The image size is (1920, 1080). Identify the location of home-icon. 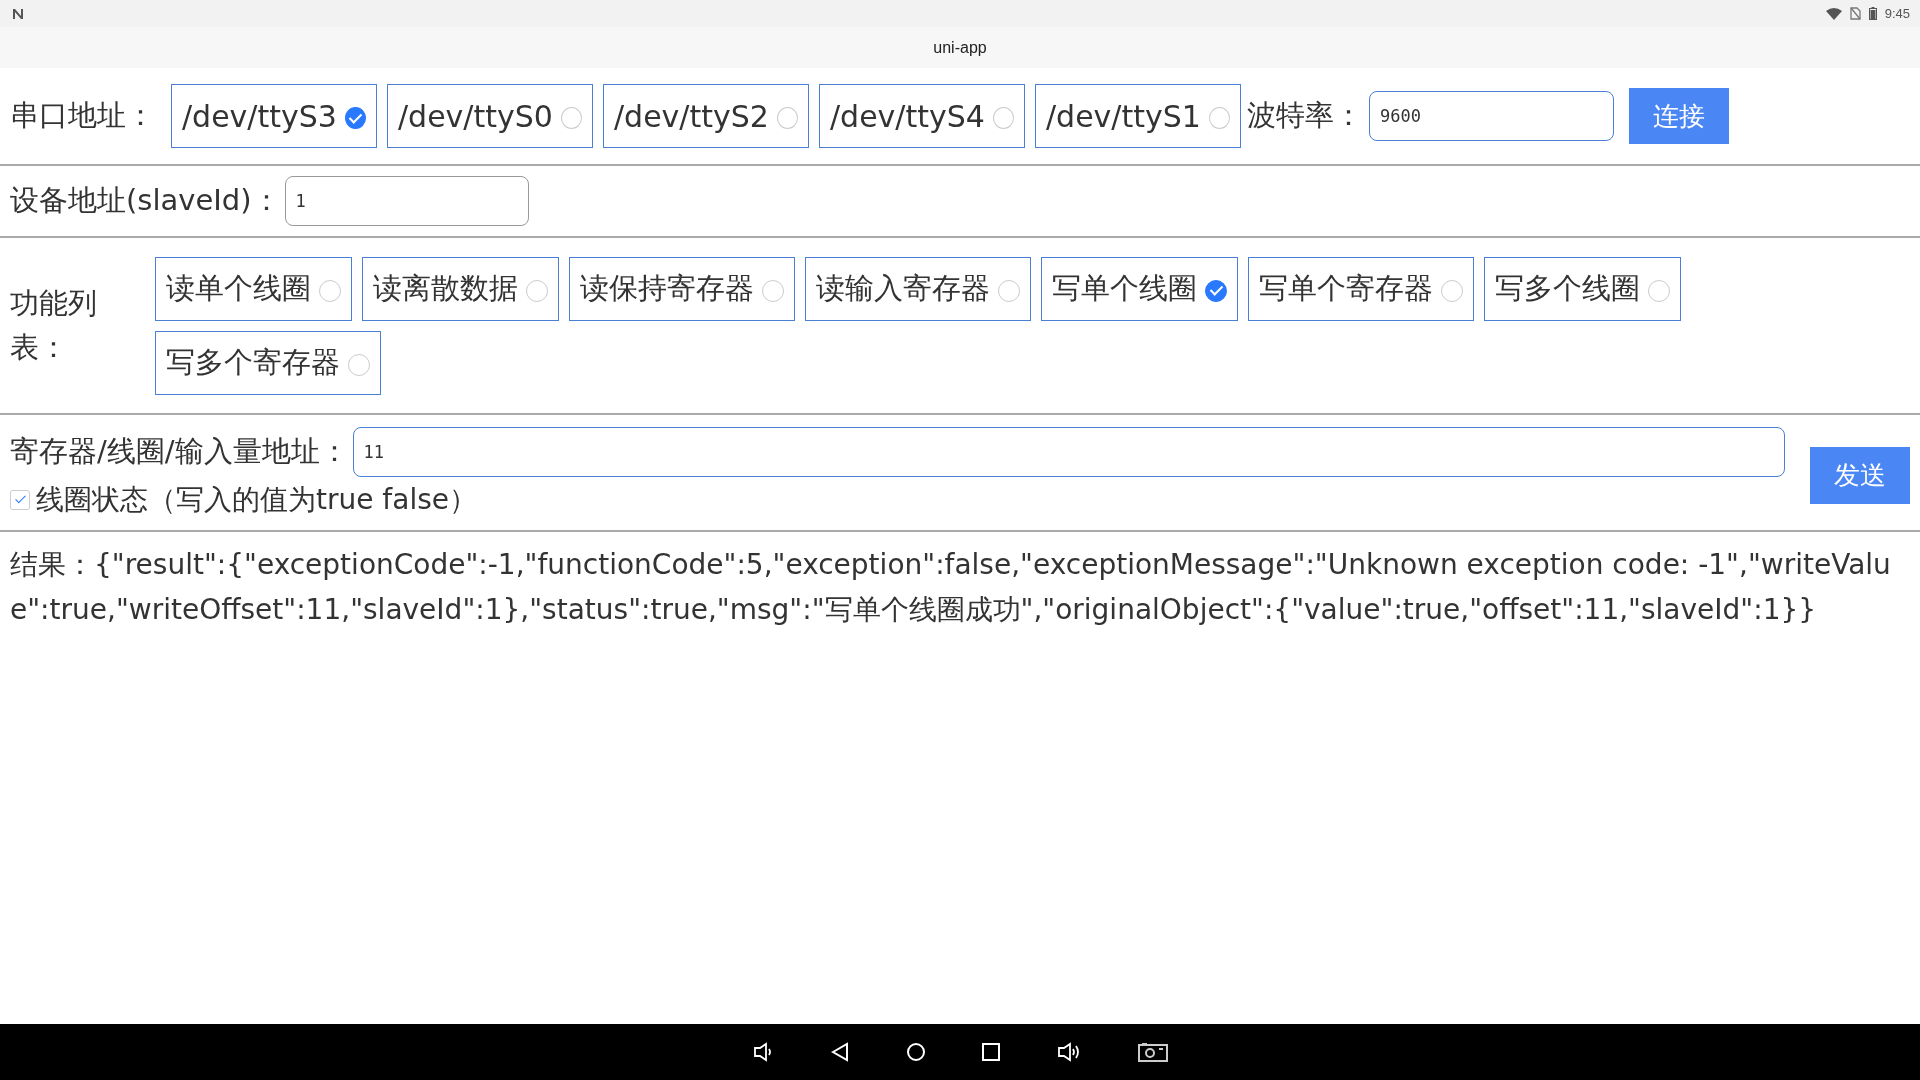
(916, 1052).